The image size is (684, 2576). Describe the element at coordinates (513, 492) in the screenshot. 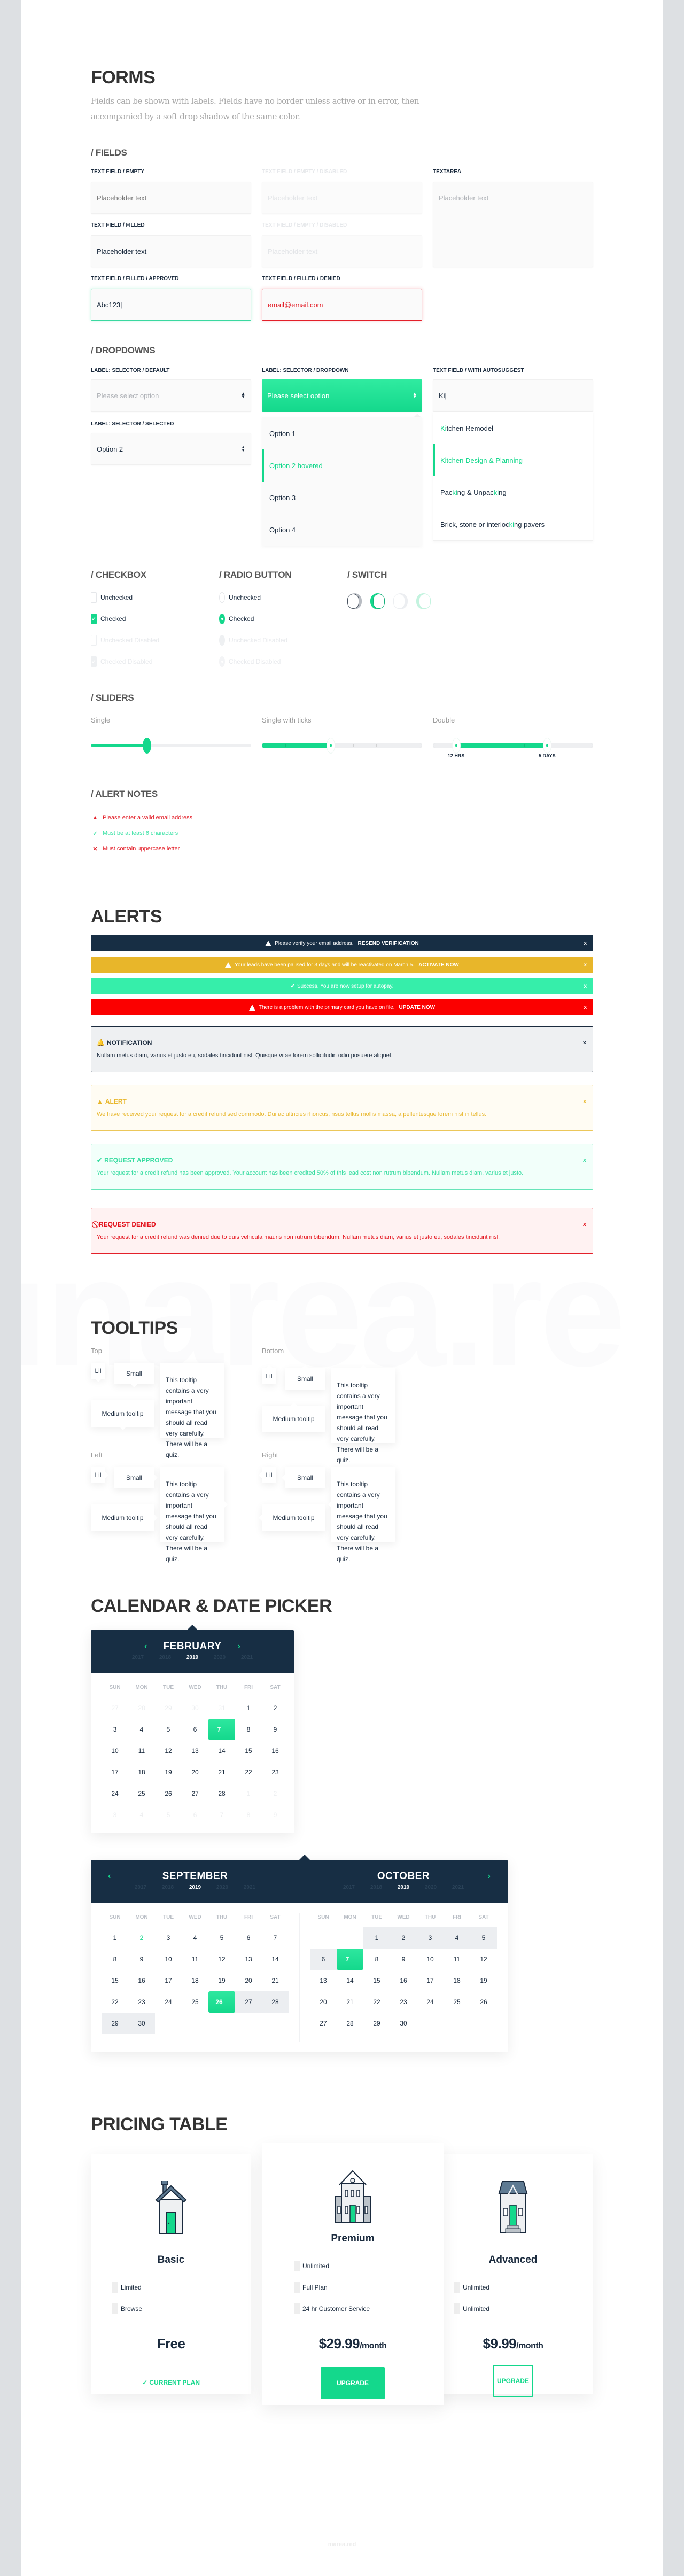

I see `autosuggest-option: Pac ki ng & Unpac ki ng` at that location.